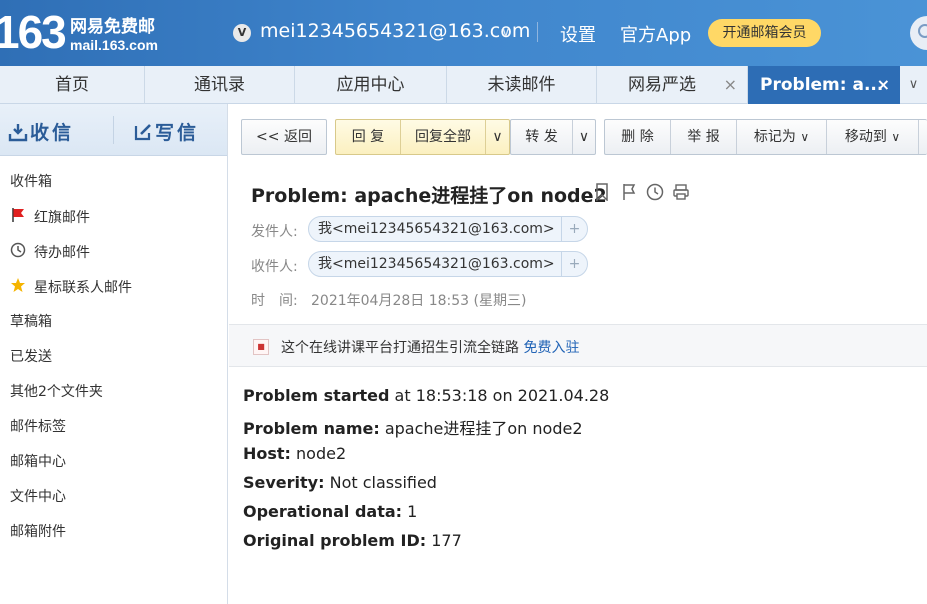  What do you see at coordinates (865, 137) in the screenshot?
I see `move-to-label: 移动到` at bounding box center [865, 137].